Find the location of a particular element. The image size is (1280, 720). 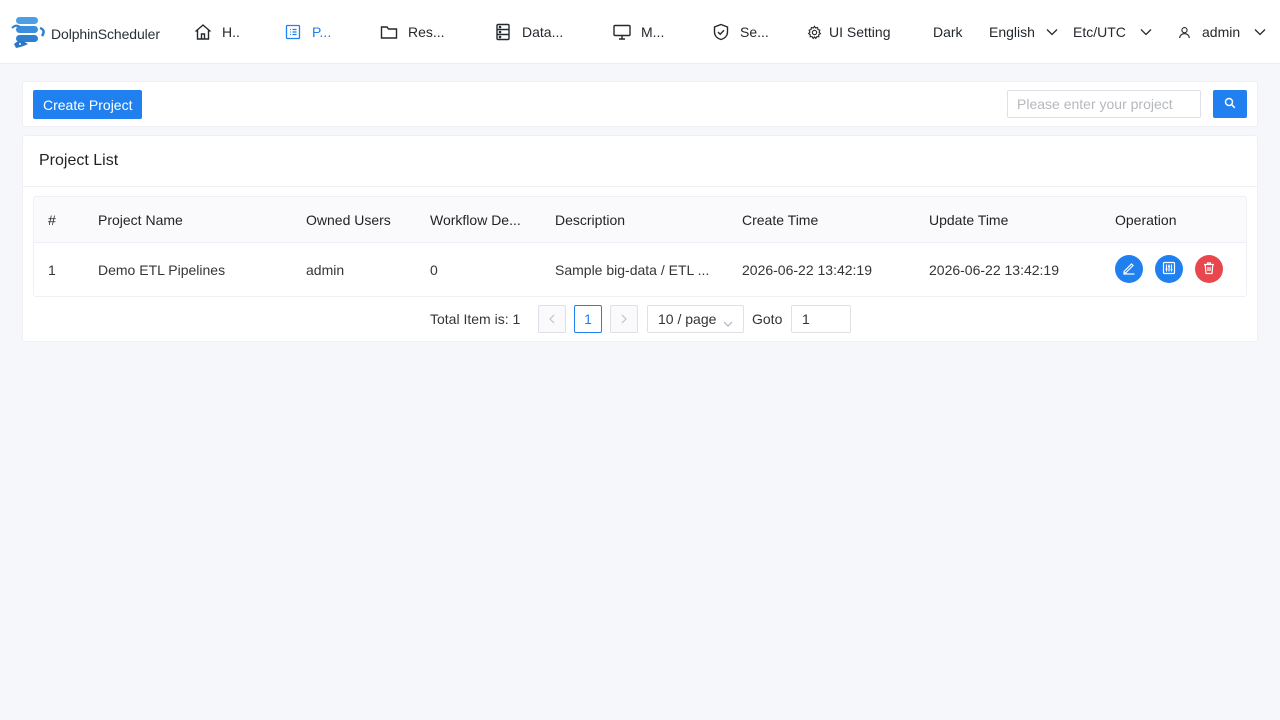

row-index: 1 is located at coordinates (52, 270).